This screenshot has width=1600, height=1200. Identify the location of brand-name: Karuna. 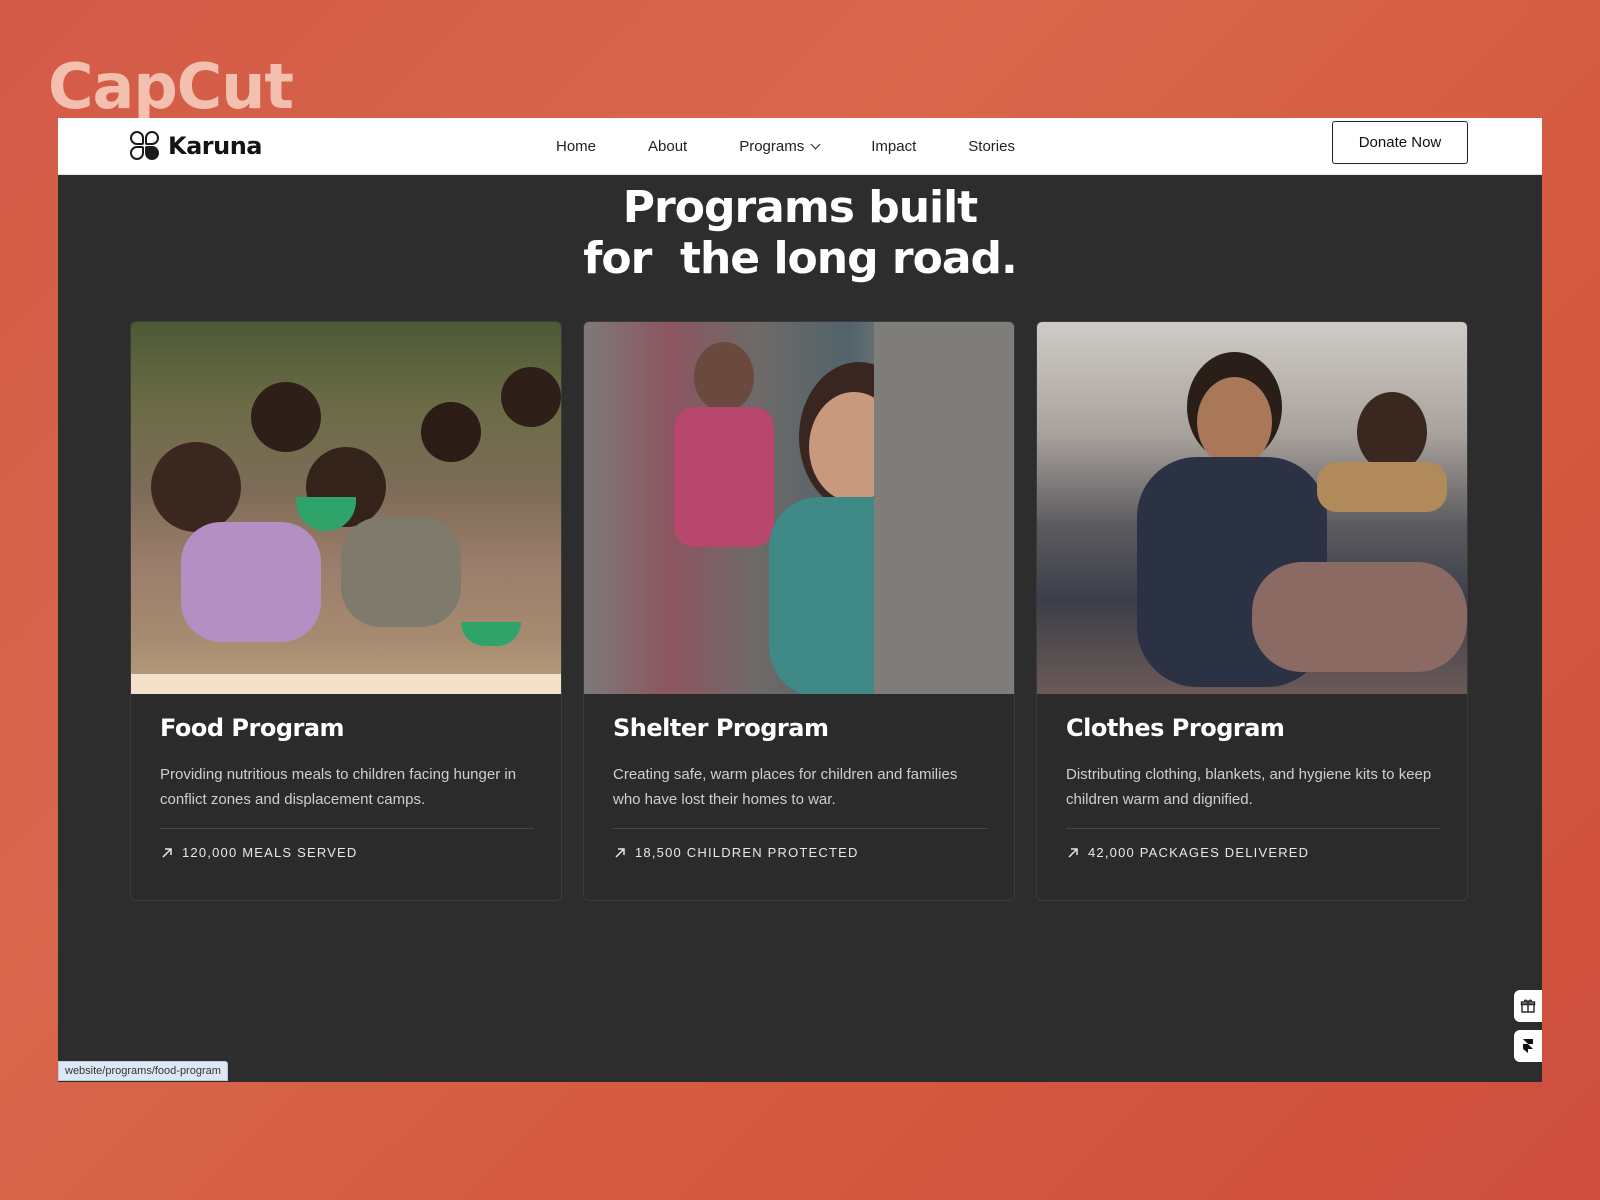
(215, 146).